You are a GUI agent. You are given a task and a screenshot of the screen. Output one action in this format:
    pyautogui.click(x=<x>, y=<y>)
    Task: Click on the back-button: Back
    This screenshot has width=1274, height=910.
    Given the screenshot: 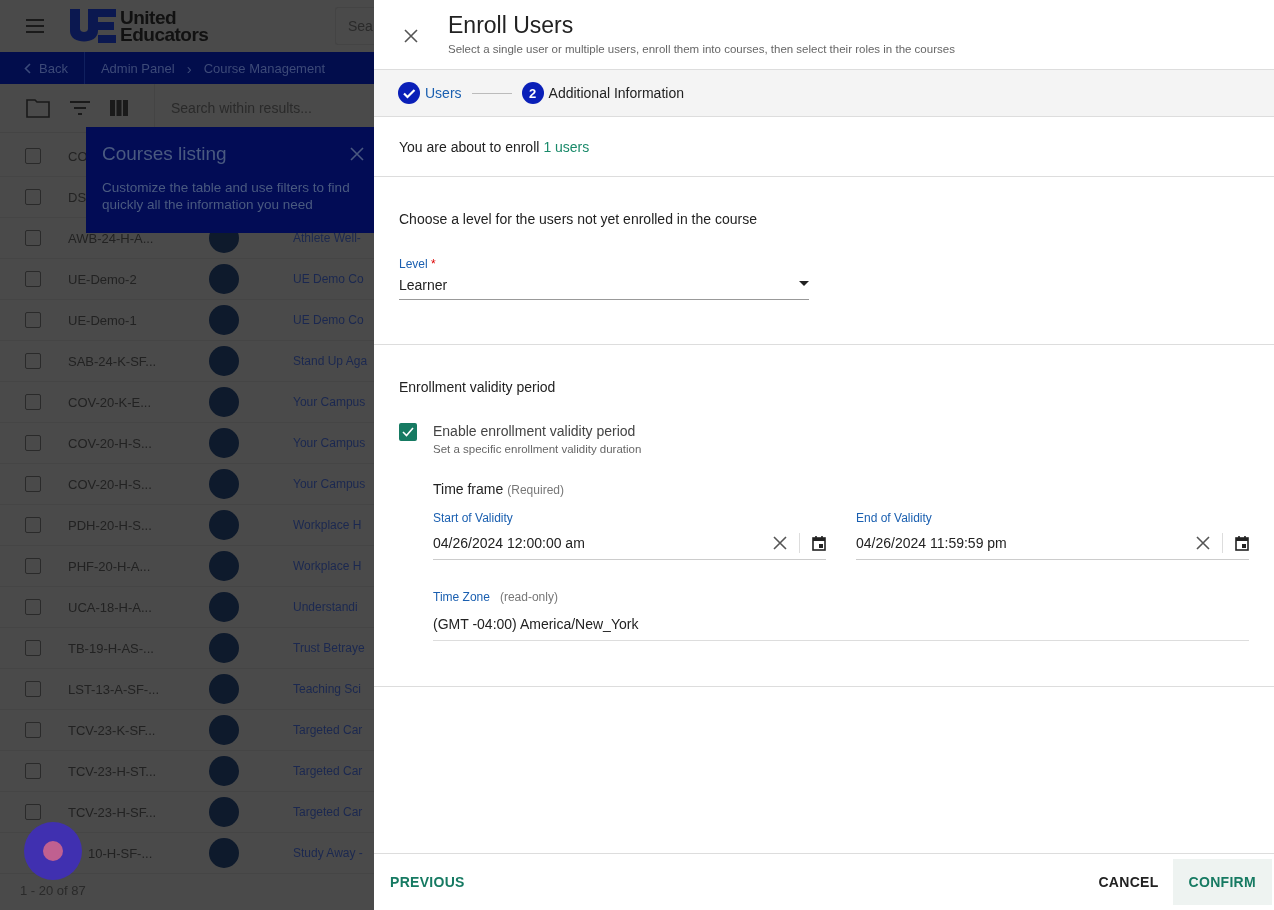 What is the action you would take?
    pyautogui.click(x=42, y=68)
    